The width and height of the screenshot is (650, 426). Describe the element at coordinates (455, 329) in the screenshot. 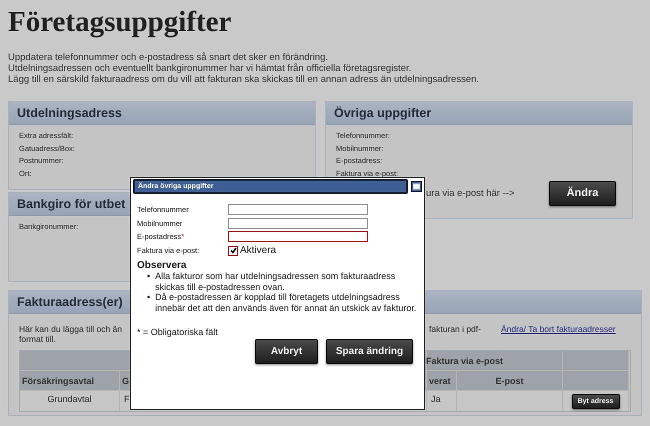

I see `description-text: fakturan i pdf-` at that location.